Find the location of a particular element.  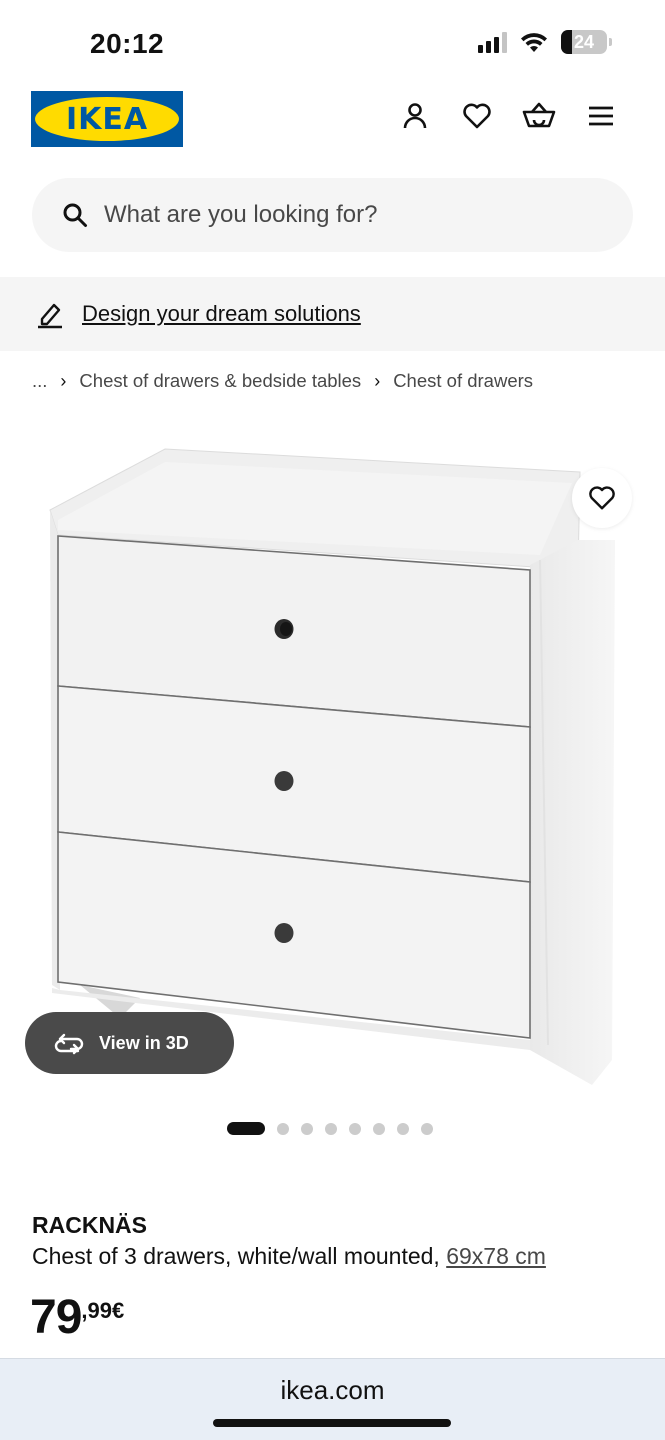

status-icons: 24 is located at coordinates (545, 42).